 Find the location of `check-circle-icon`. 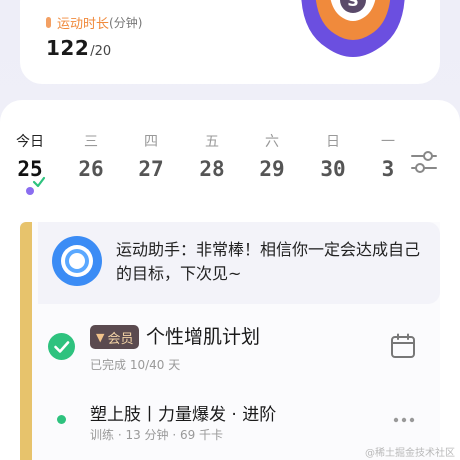

check-circle-icon is located at coordinates (61, 346).